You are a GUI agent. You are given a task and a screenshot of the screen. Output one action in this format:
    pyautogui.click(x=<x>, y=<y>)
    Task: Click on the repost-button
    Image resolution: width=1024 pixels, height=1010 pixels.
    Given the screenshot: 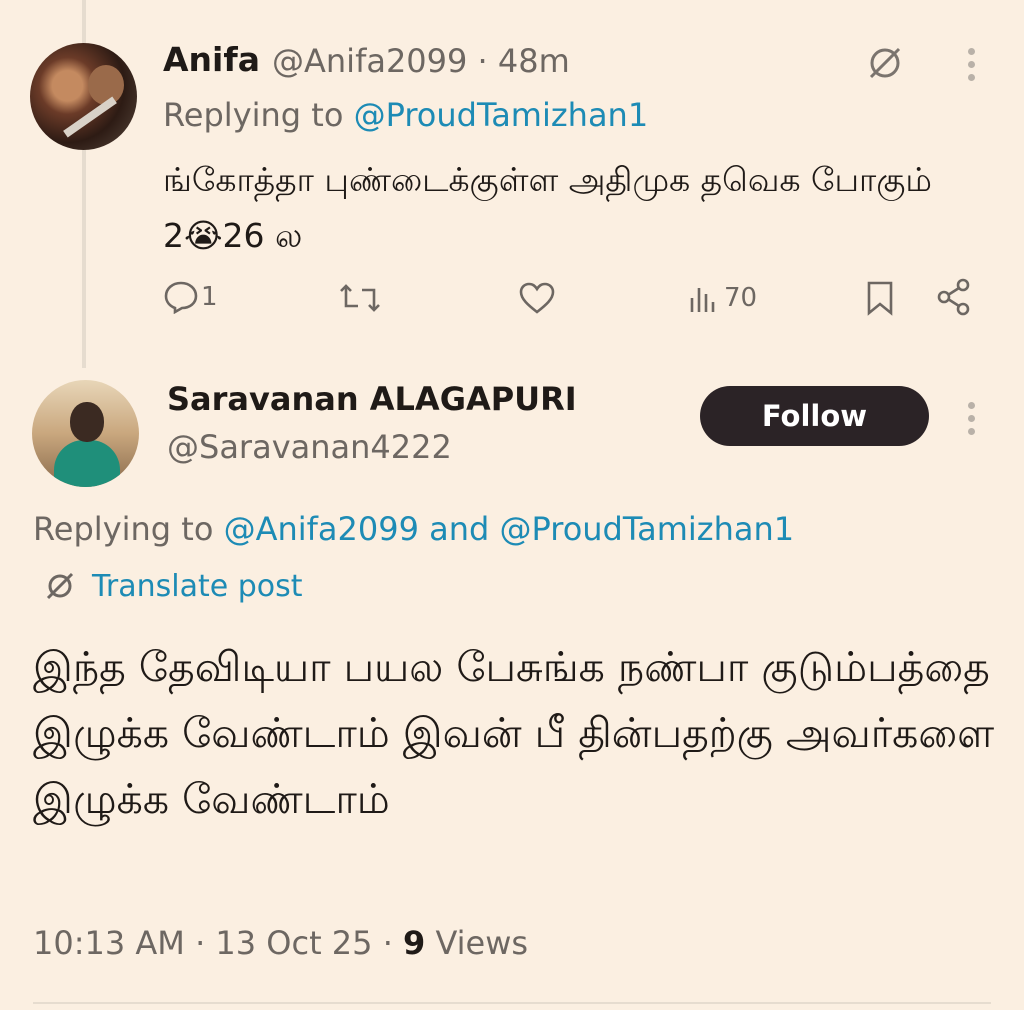 What is the action you would take?
    pyautogui.click(x=360, y=298)
    